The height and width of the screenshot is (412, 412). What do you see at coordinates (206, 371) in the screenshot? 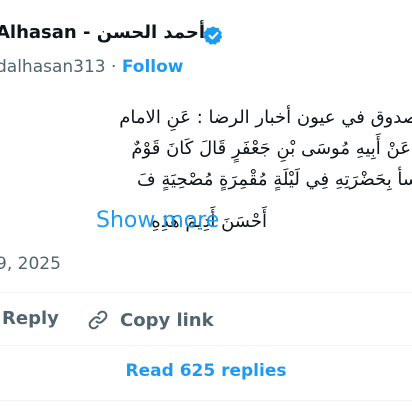
I see `read-replies-button: Read 625 replies` at bounding box center [206, 371].